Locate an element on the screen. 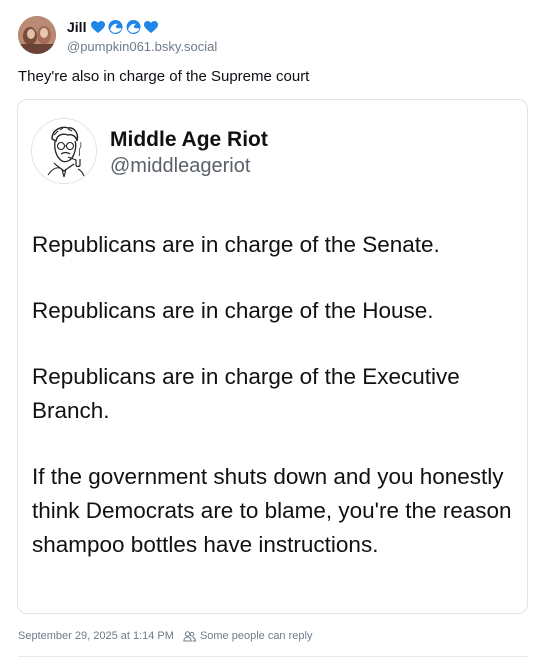 The image size is (546, 663). people-icon is located at coordinates (189, 636).